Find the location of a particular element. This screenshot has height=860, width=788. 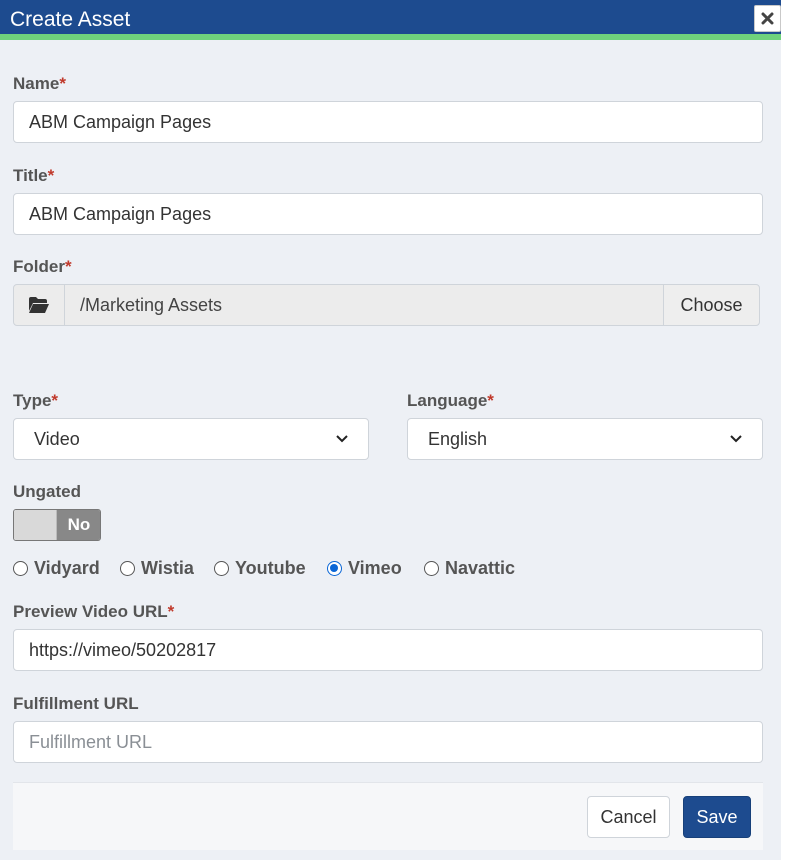

ungated-label: Ungated is located at coordinates (47, 491).